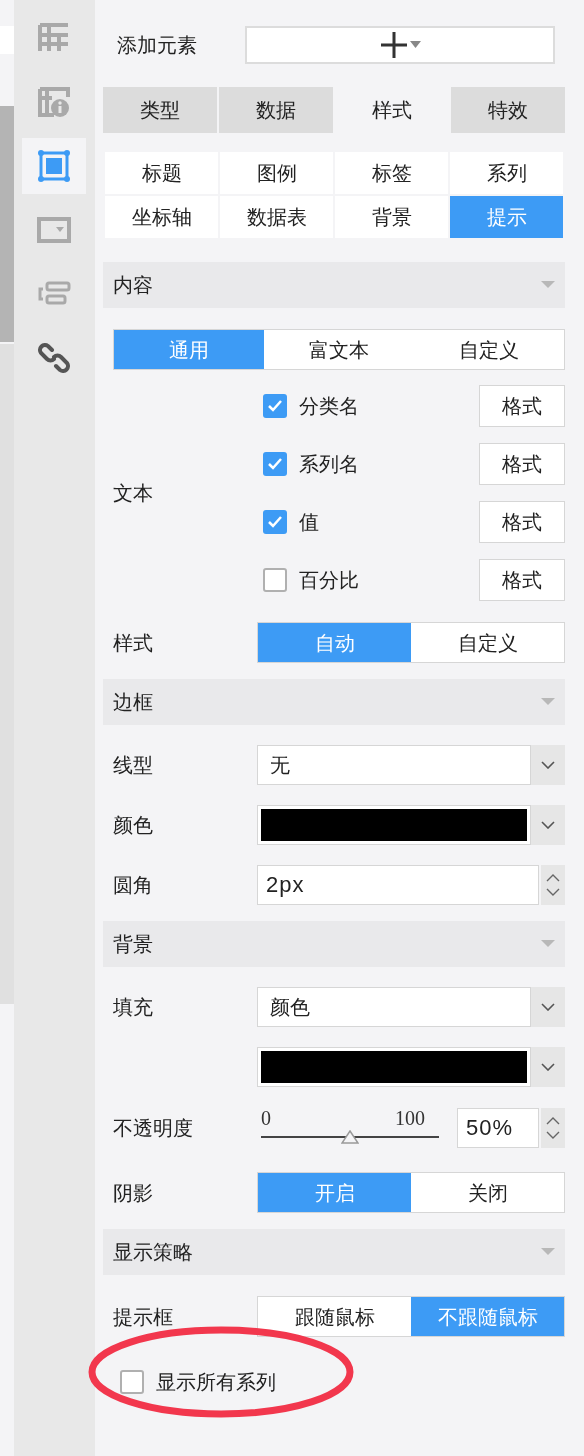  I want to click on section-header: 显示策略, so click(334, 1252).